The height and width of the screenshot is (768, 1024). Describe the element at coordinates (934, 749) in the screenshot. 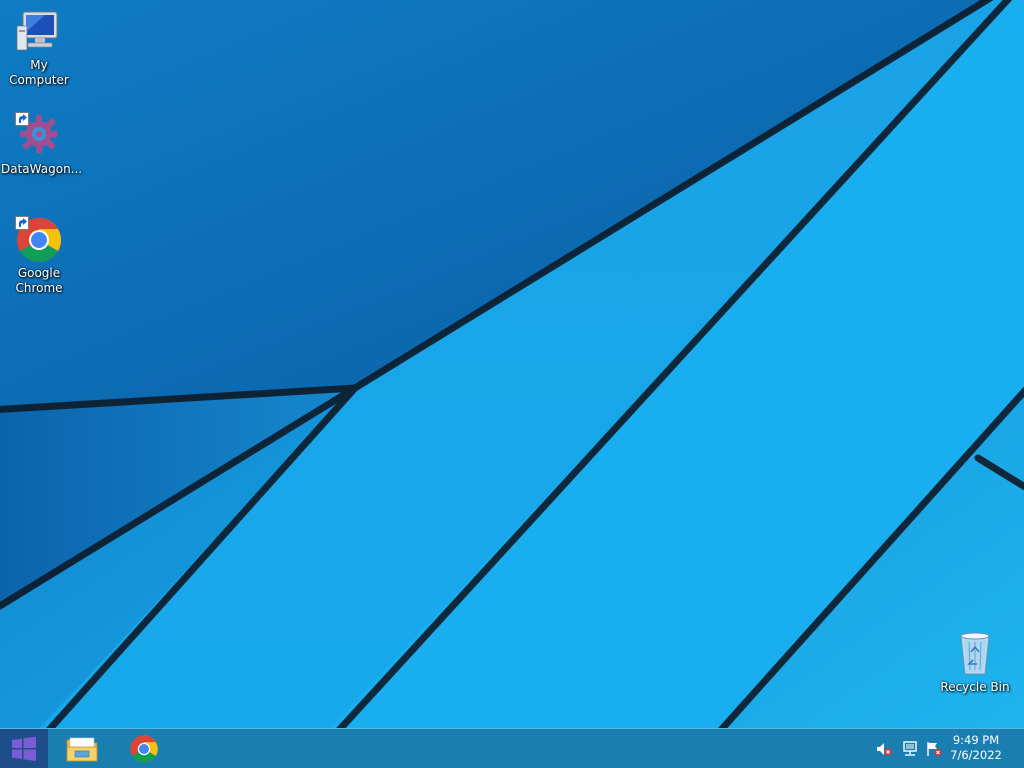

I see `action-center-flag-icon` at that location.